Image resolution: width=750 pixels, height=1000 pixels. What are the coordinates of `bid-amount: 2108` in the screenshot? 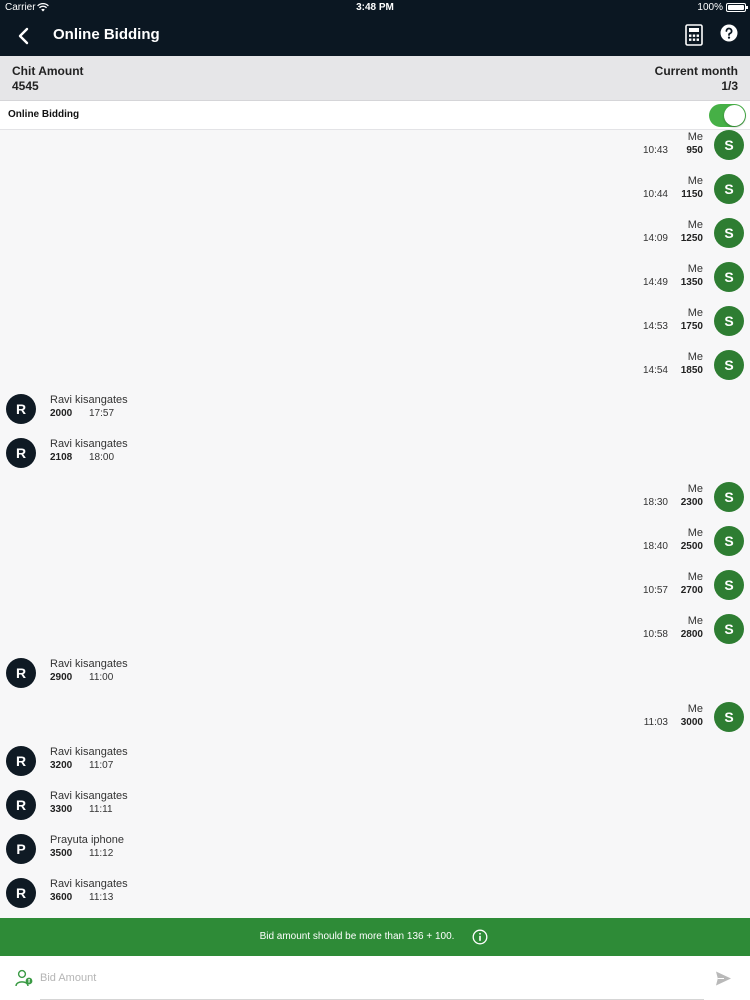 It's located at (61, 457).